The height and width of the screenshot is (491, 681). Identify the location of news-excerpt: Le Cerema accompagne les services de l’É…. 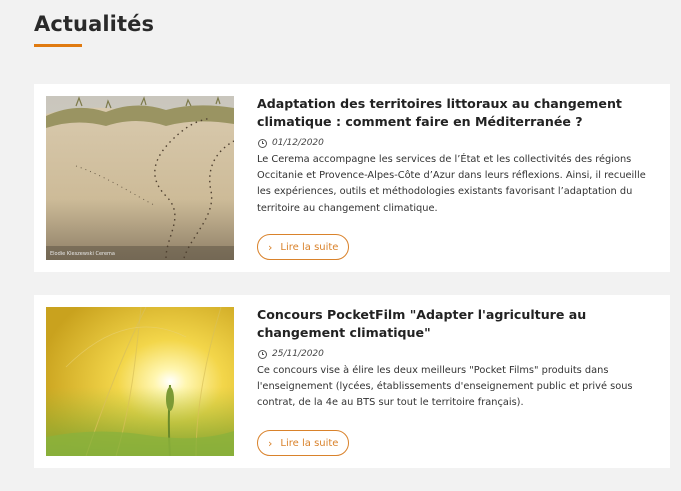
(451, 184).